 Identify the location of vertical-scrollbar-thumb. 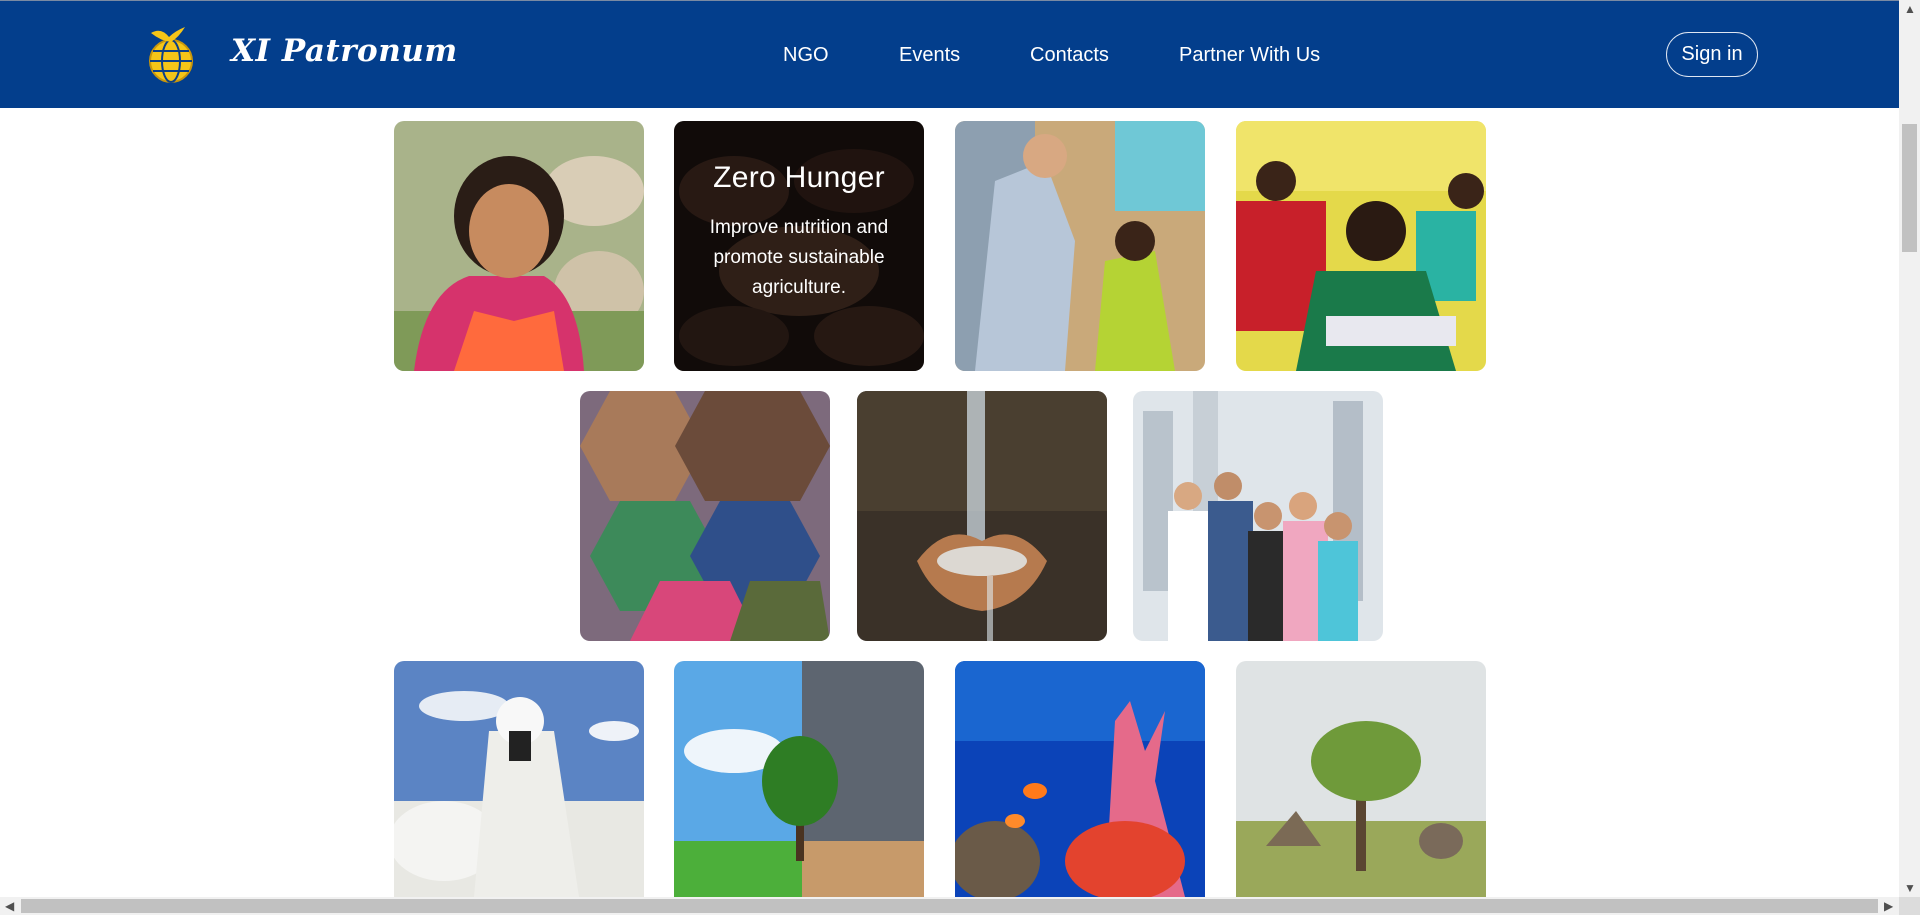
(1909, 188).